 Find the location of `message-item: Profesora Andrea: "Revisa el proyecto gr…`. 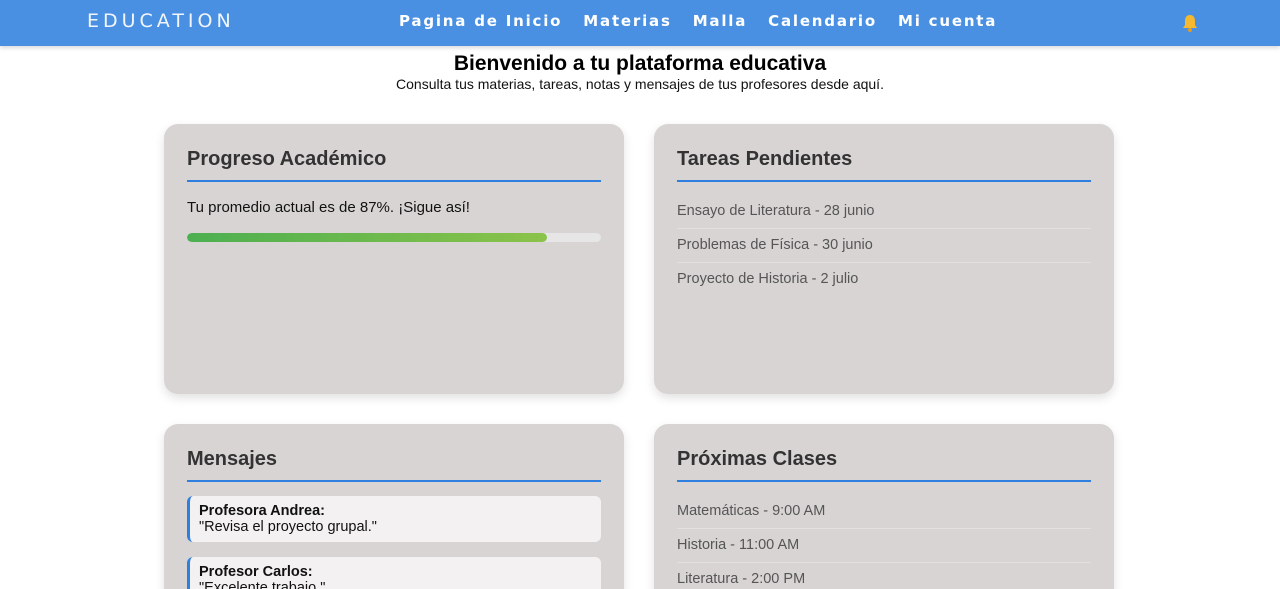

message-item: Profesora Andrea: "Revisa el proyecto gr… is located at coordinates (394, 519).